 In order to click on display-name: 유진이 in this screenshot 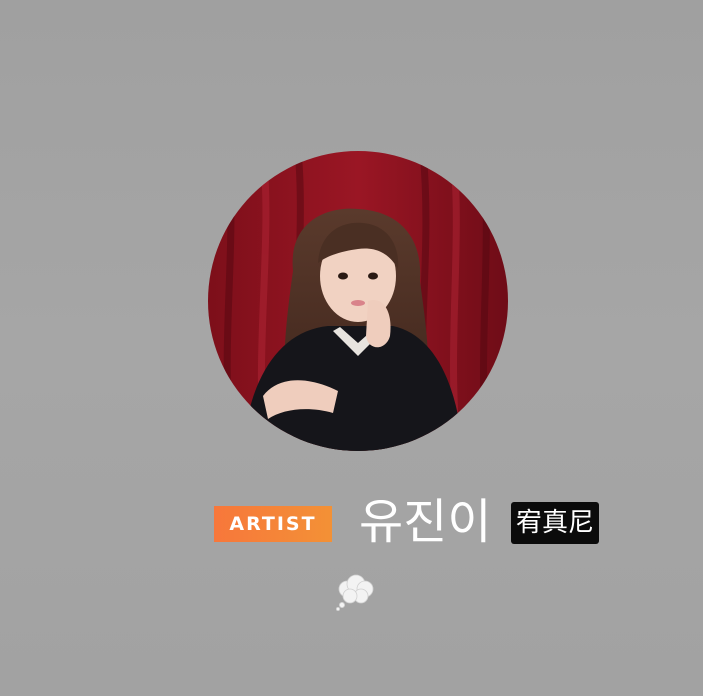, I will do `click(425, 522)`.